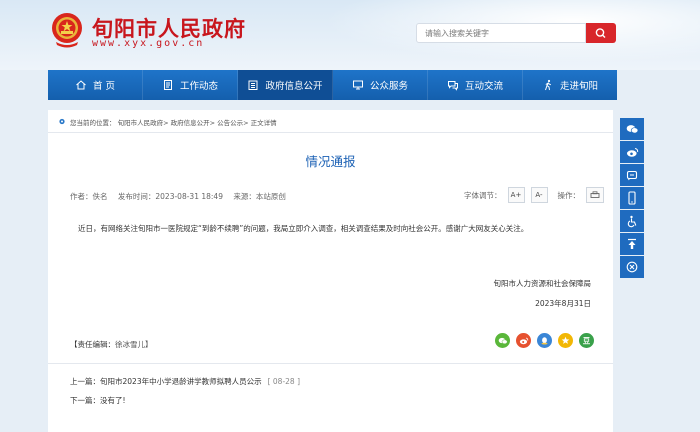 The image size is (700, 432). What do you see at coordinates (167, 85) in the screenshot?
I see `document-icon` at bounding box center [167, 85].